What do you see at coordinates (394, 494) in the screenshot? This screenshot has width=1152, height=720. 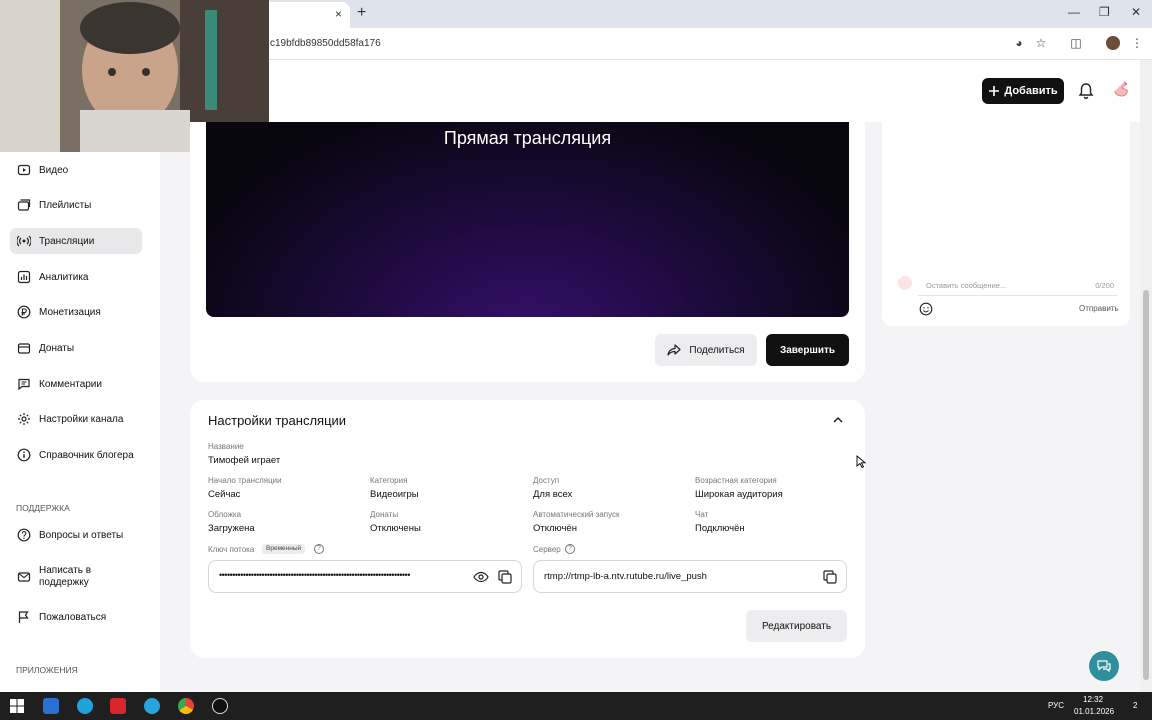 I see `category-value: Видеоигры` at bounding box center [394, 494].